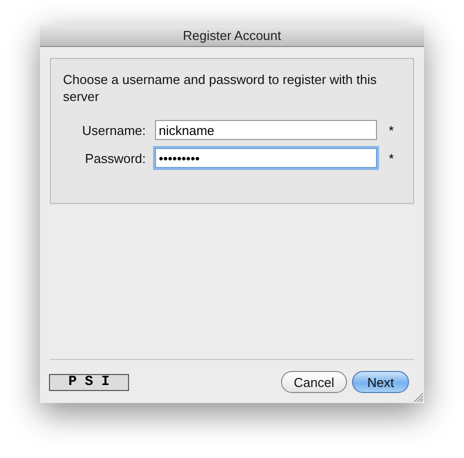 This screenshot has width=464, height=458. What do you see at coordinates (380, 382) in the screenshot?
I see `next-button: Next` at bounding box center [380, 382].